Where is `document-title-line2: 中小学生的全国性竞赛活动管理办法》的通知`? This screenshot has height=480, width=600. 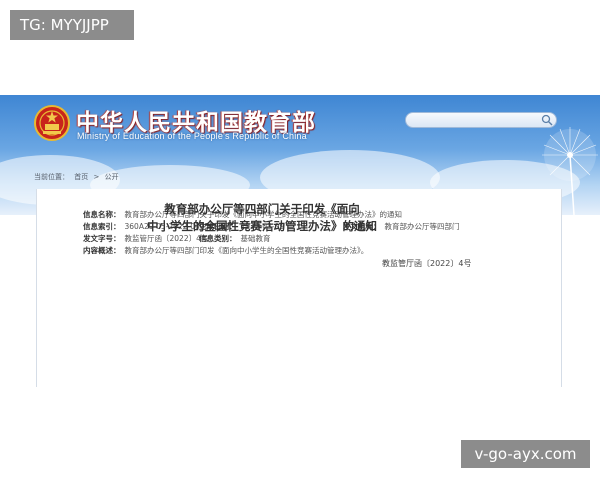 document-title-line2: 中小学生的全国性竞赛活动管理办法》的通知 is located at coordinates (262, 226).